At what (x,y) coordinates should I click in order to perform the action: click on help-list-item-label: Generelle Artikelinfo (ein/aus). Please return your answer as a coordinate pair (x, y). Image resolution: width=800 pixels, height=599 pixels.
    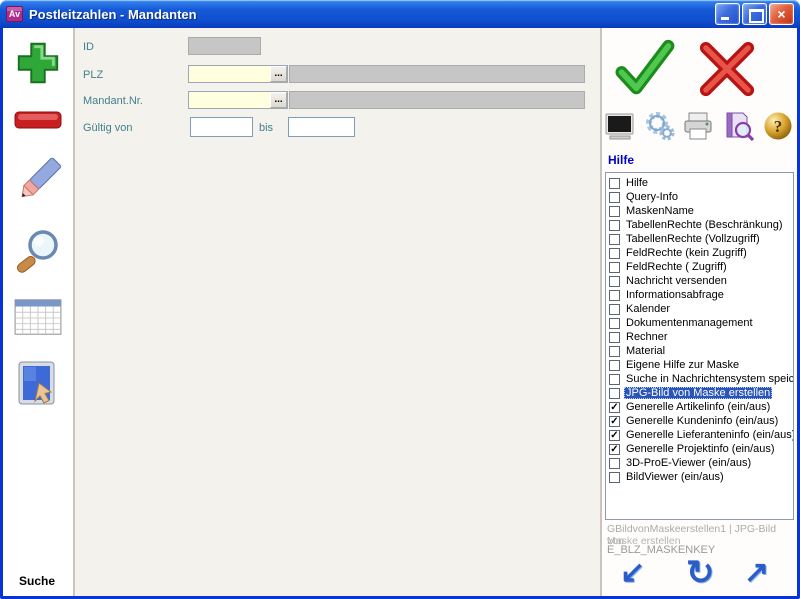
    Looking at the image, I should click on (698, 407).